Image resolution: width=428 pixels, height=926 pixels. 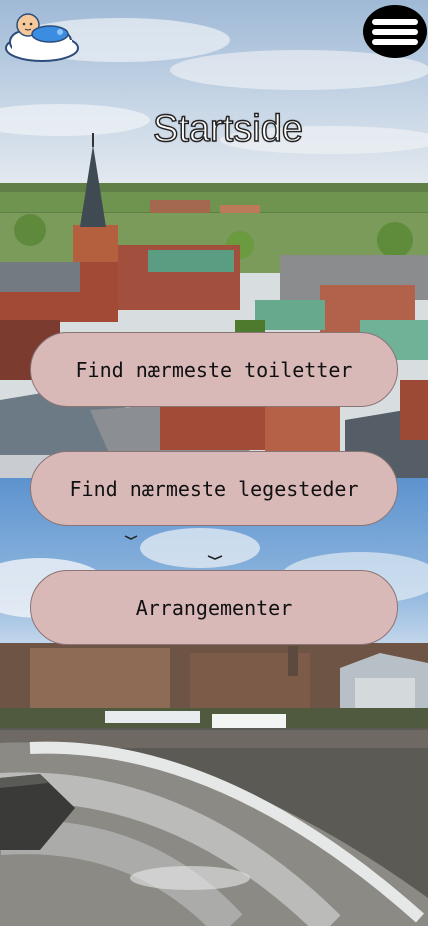 What do you see at coordinates (214, 488) in the screenshot?
I see `find-playgrounds-button: Find nærmeste legesteder` at bounding box center [214, 488].